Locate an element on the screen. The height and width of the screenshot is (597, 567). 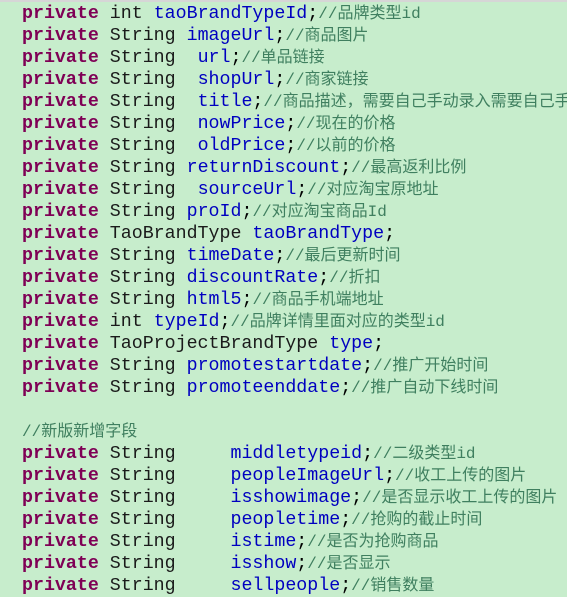
code-line: private String isshow;//是否显示 is located at coordinates (294, 564).